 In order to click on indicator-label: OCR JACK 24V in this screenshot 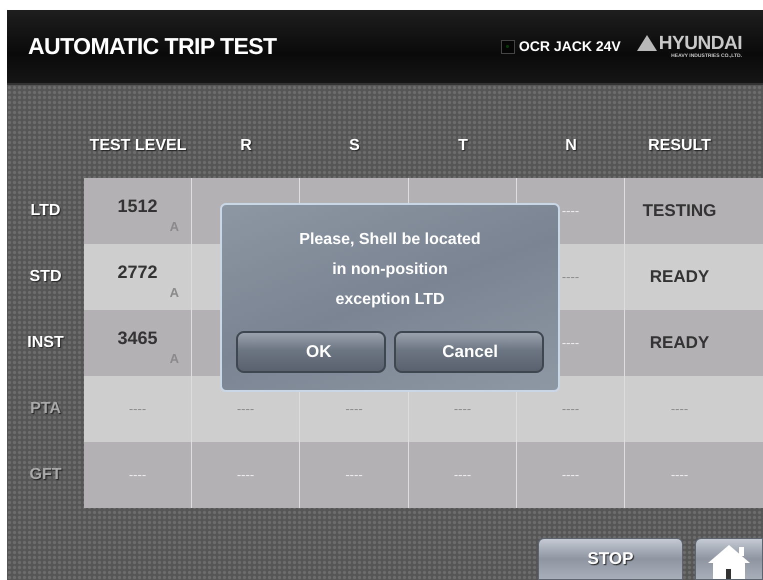, I will do `click(569, 46)`.